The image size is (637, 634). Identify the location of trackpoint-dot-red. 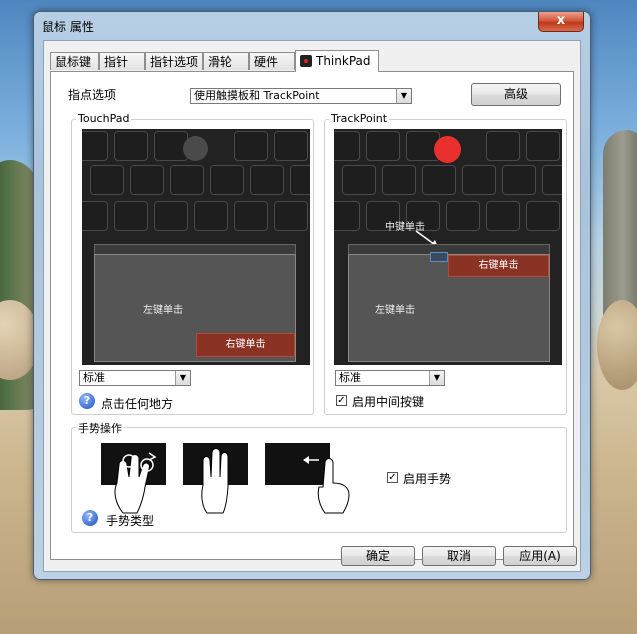
(447, 149).